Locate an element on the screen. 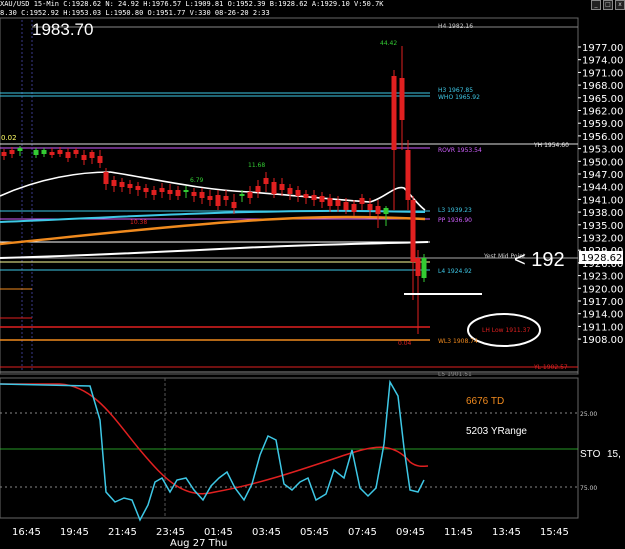 The width and height of the screenshot is (625, 549). big-price-readout: 1983.70 is located at coordinates (63, 29).